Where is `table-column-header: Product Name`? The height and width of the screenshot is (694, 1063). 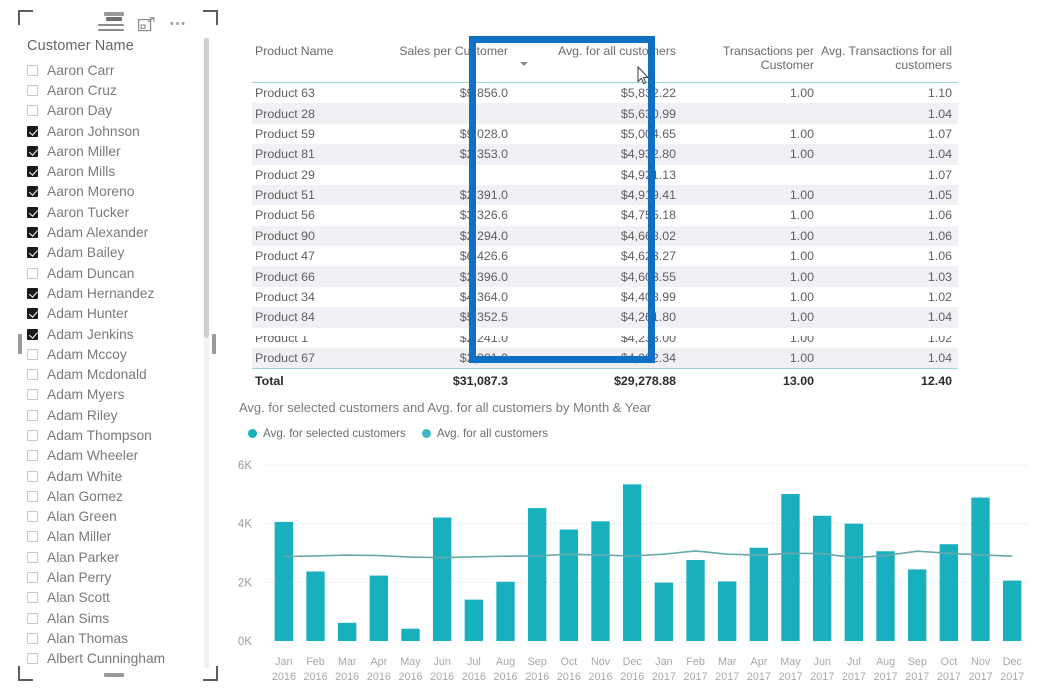
table-column-header: Product Name is located at coordinates (307, 61).